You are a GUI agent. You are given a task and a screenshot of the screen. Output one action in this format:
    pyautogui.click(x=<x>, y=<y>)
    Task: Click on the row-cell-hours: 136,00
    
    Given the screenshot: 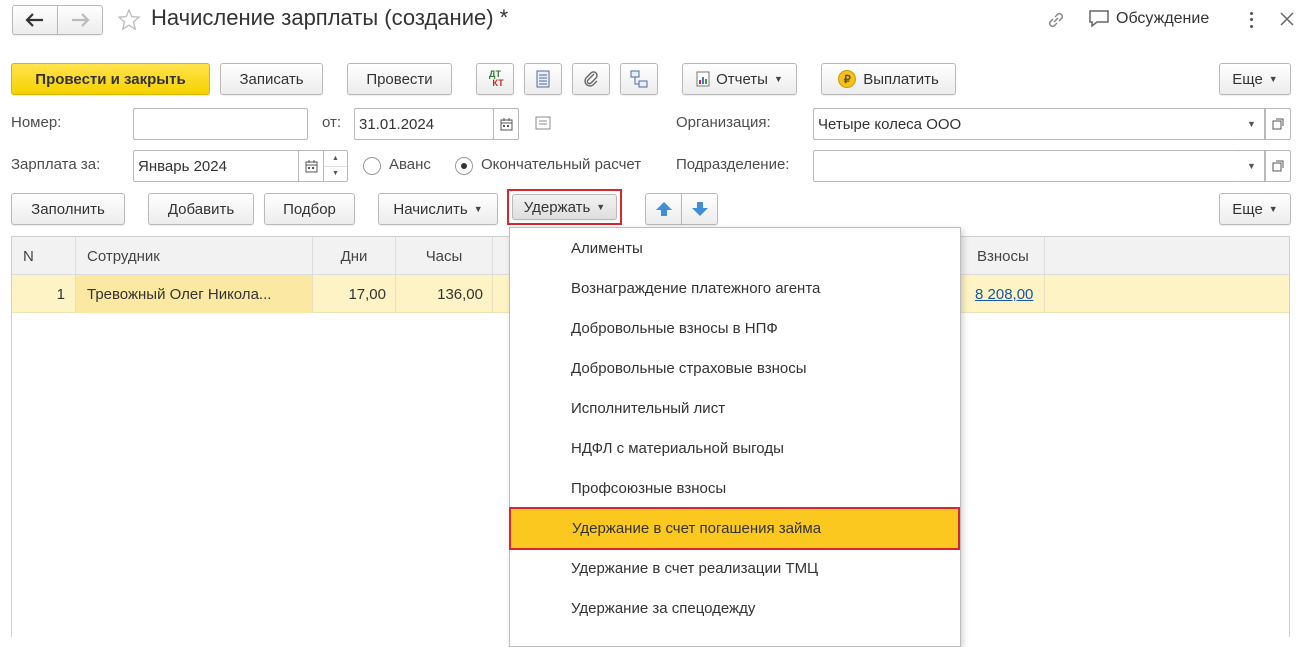 What is the action you would take?
    pyautogui.click(x=444, y=294)
    